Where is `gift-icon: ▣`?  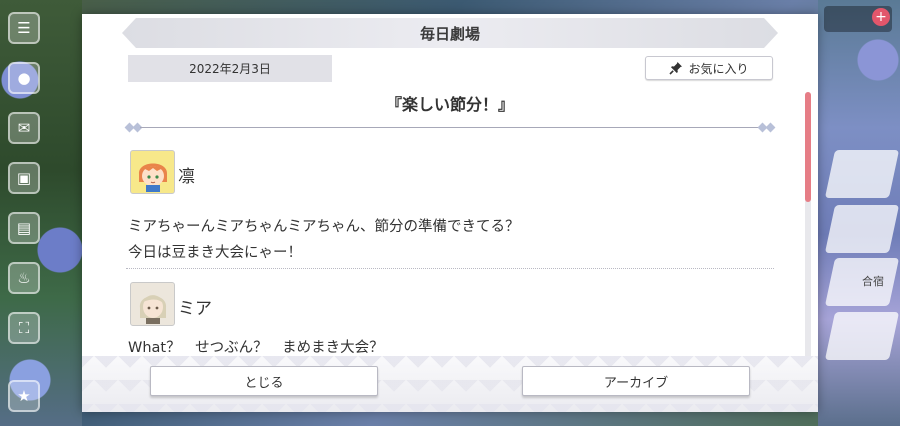 gift-icon: ▣ is located at coordinates (24, 178).